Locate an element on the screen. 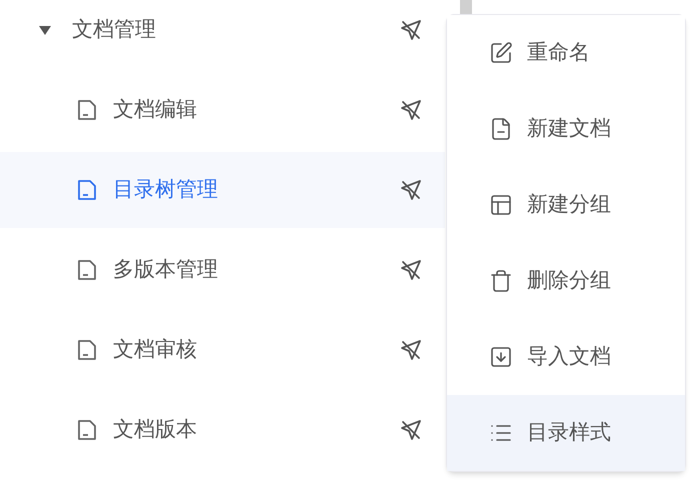 This screenshot has height=480, width=700. menu-item-label: 目录样式 is located at coordinates (569, 432).